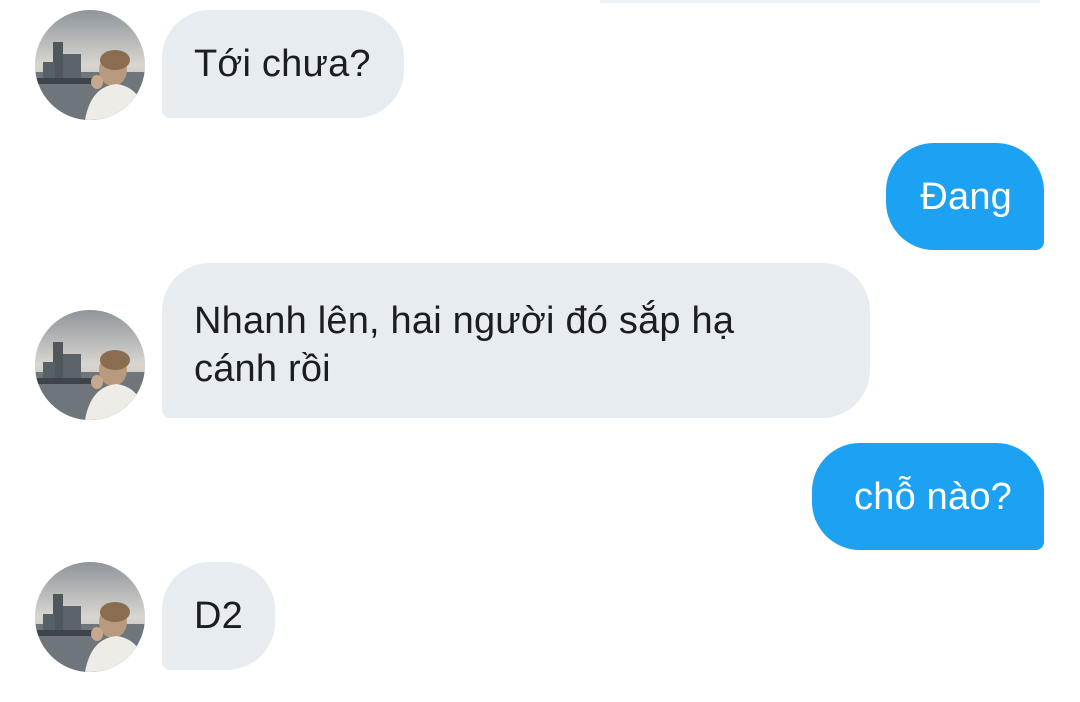 Image resolution: width=1080 pixels, height=702 pixels. I want to click on outgoing-message-bubble: Đang, so click(965, 196).